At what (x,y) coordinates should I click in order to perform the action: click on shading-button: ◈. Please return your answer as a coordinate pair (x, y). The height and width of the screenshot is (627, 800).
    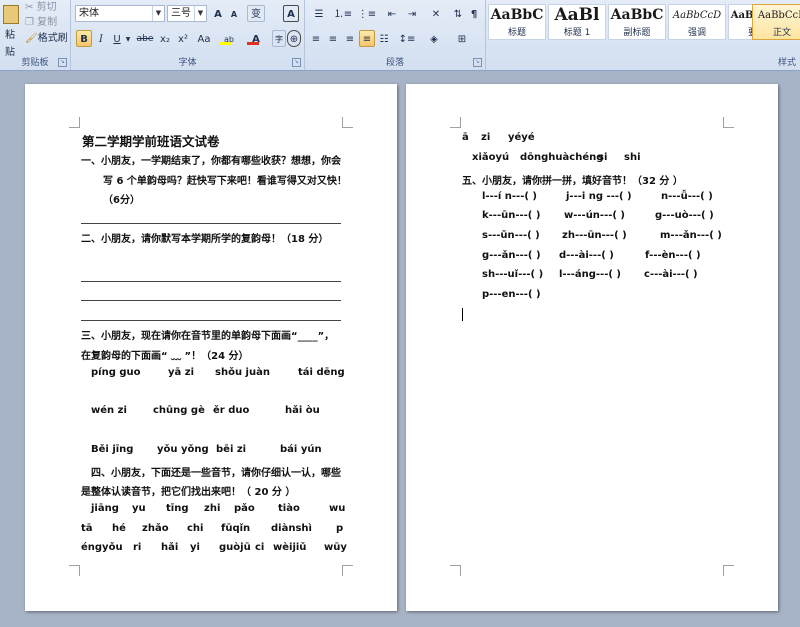
    Looking at the image, I should click on (434, 38).